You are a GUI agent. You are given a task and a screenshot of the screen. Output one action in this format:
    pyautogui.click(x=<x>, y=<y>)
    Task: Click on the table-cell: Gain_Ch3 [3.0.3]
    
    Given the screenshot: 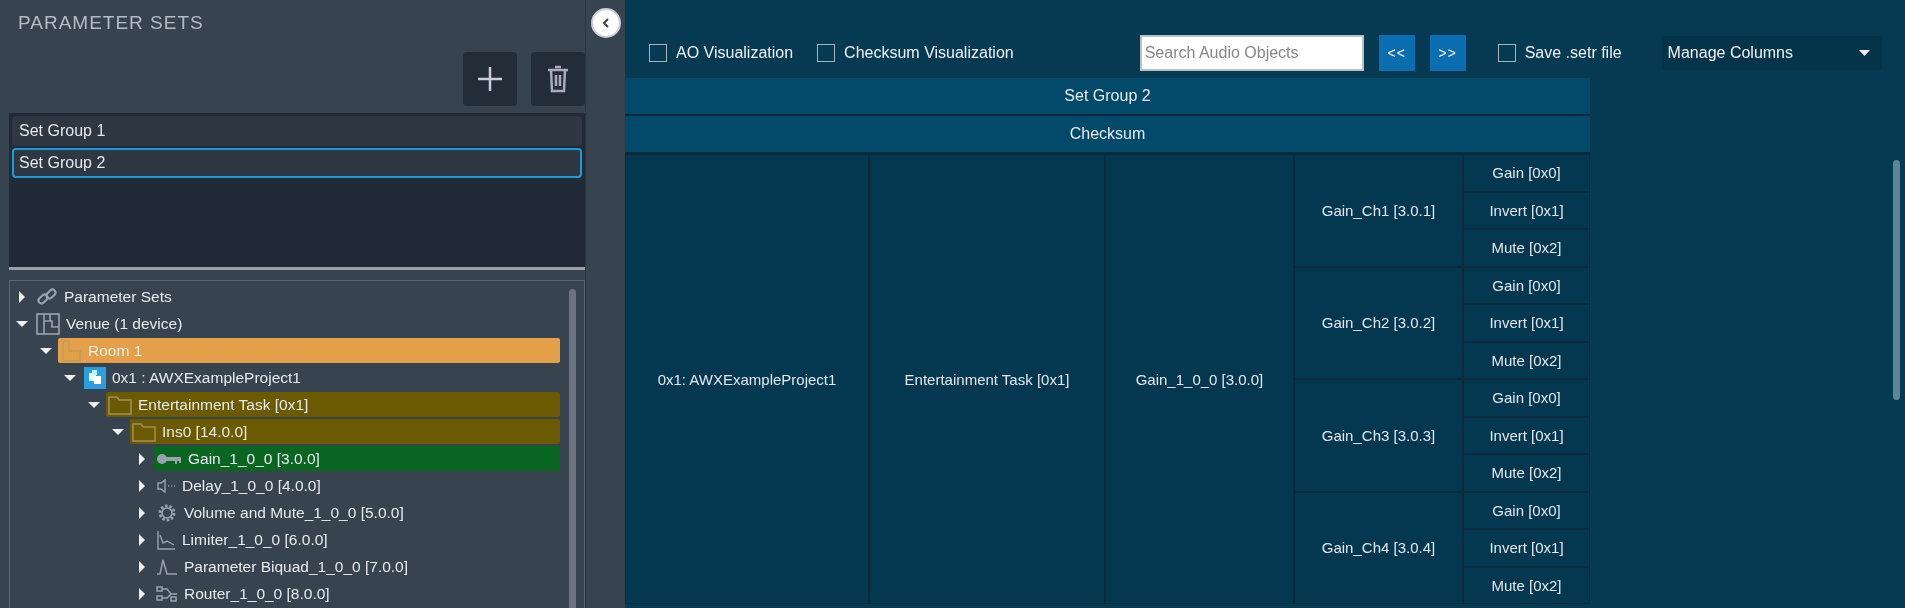 What is the action you would take?
    pyautogui.click(x=1378, y=435)
    